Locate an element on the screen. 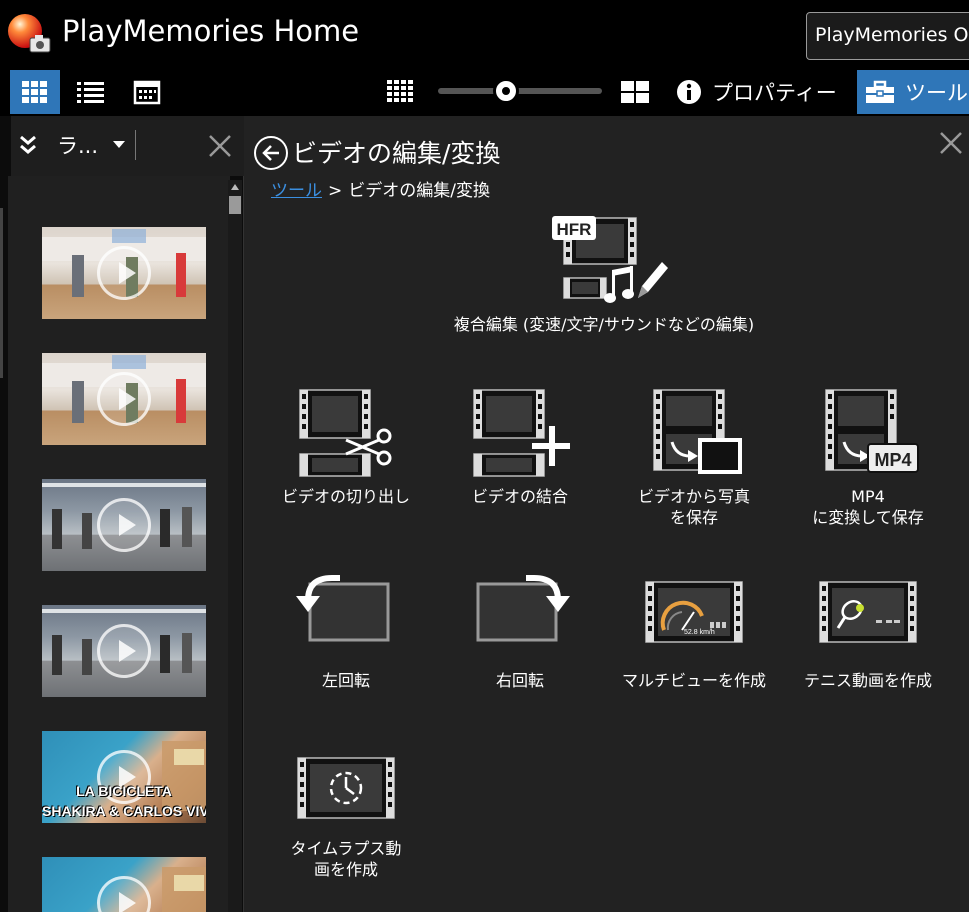 The height and width of the screenshot is (912, 969). mp4-convert-icon: MP4 is located at coordinates (872, 431).